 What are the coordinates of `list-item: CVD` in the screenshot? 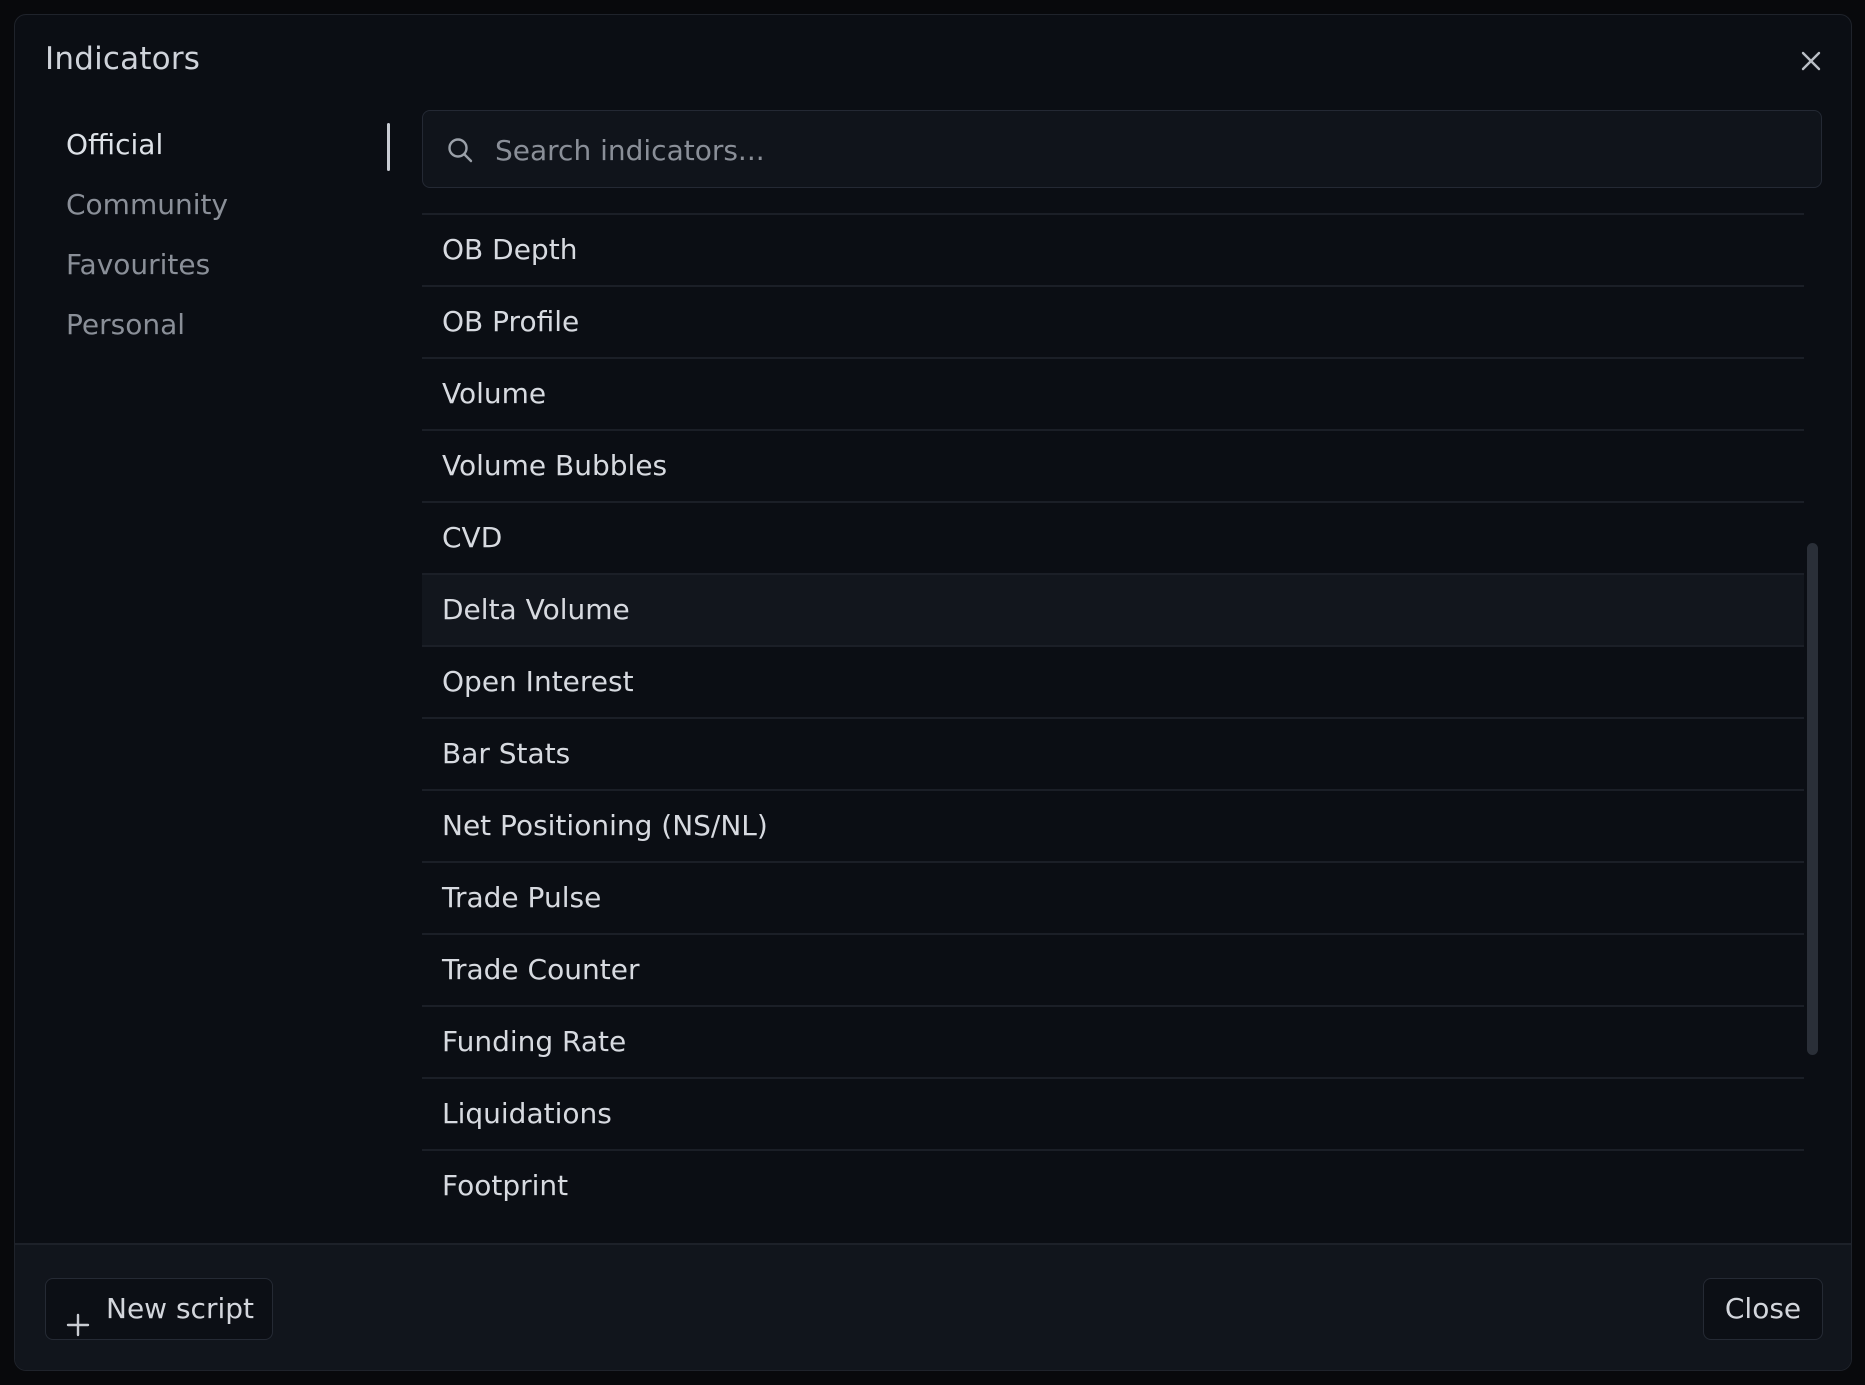 It's located at (1113, 539).